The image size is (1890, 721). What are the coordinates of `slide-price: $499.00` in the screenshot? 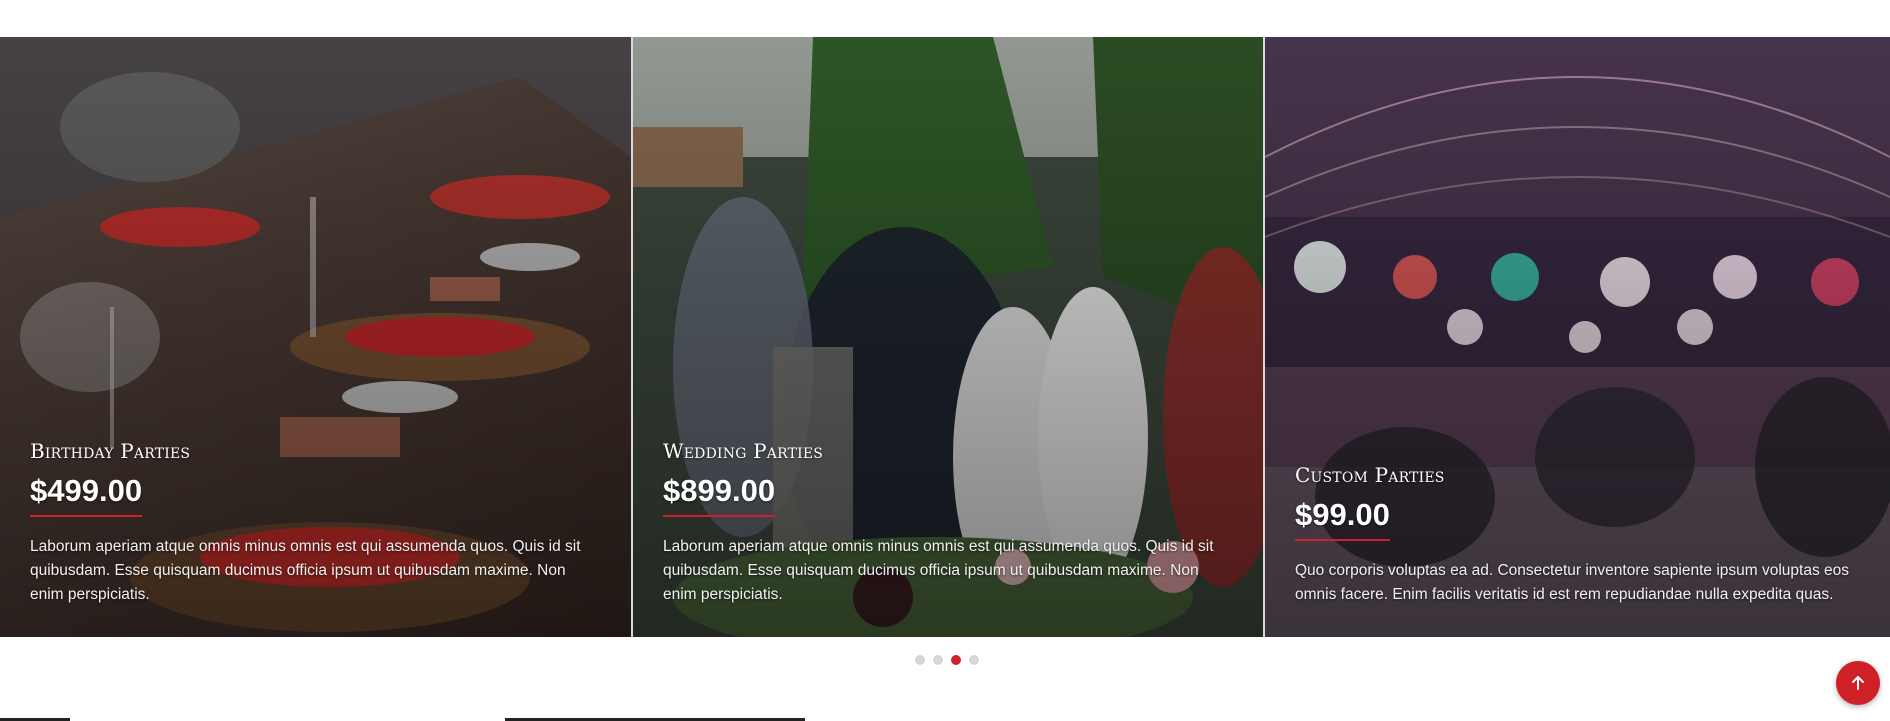 It's located at (86, 495).